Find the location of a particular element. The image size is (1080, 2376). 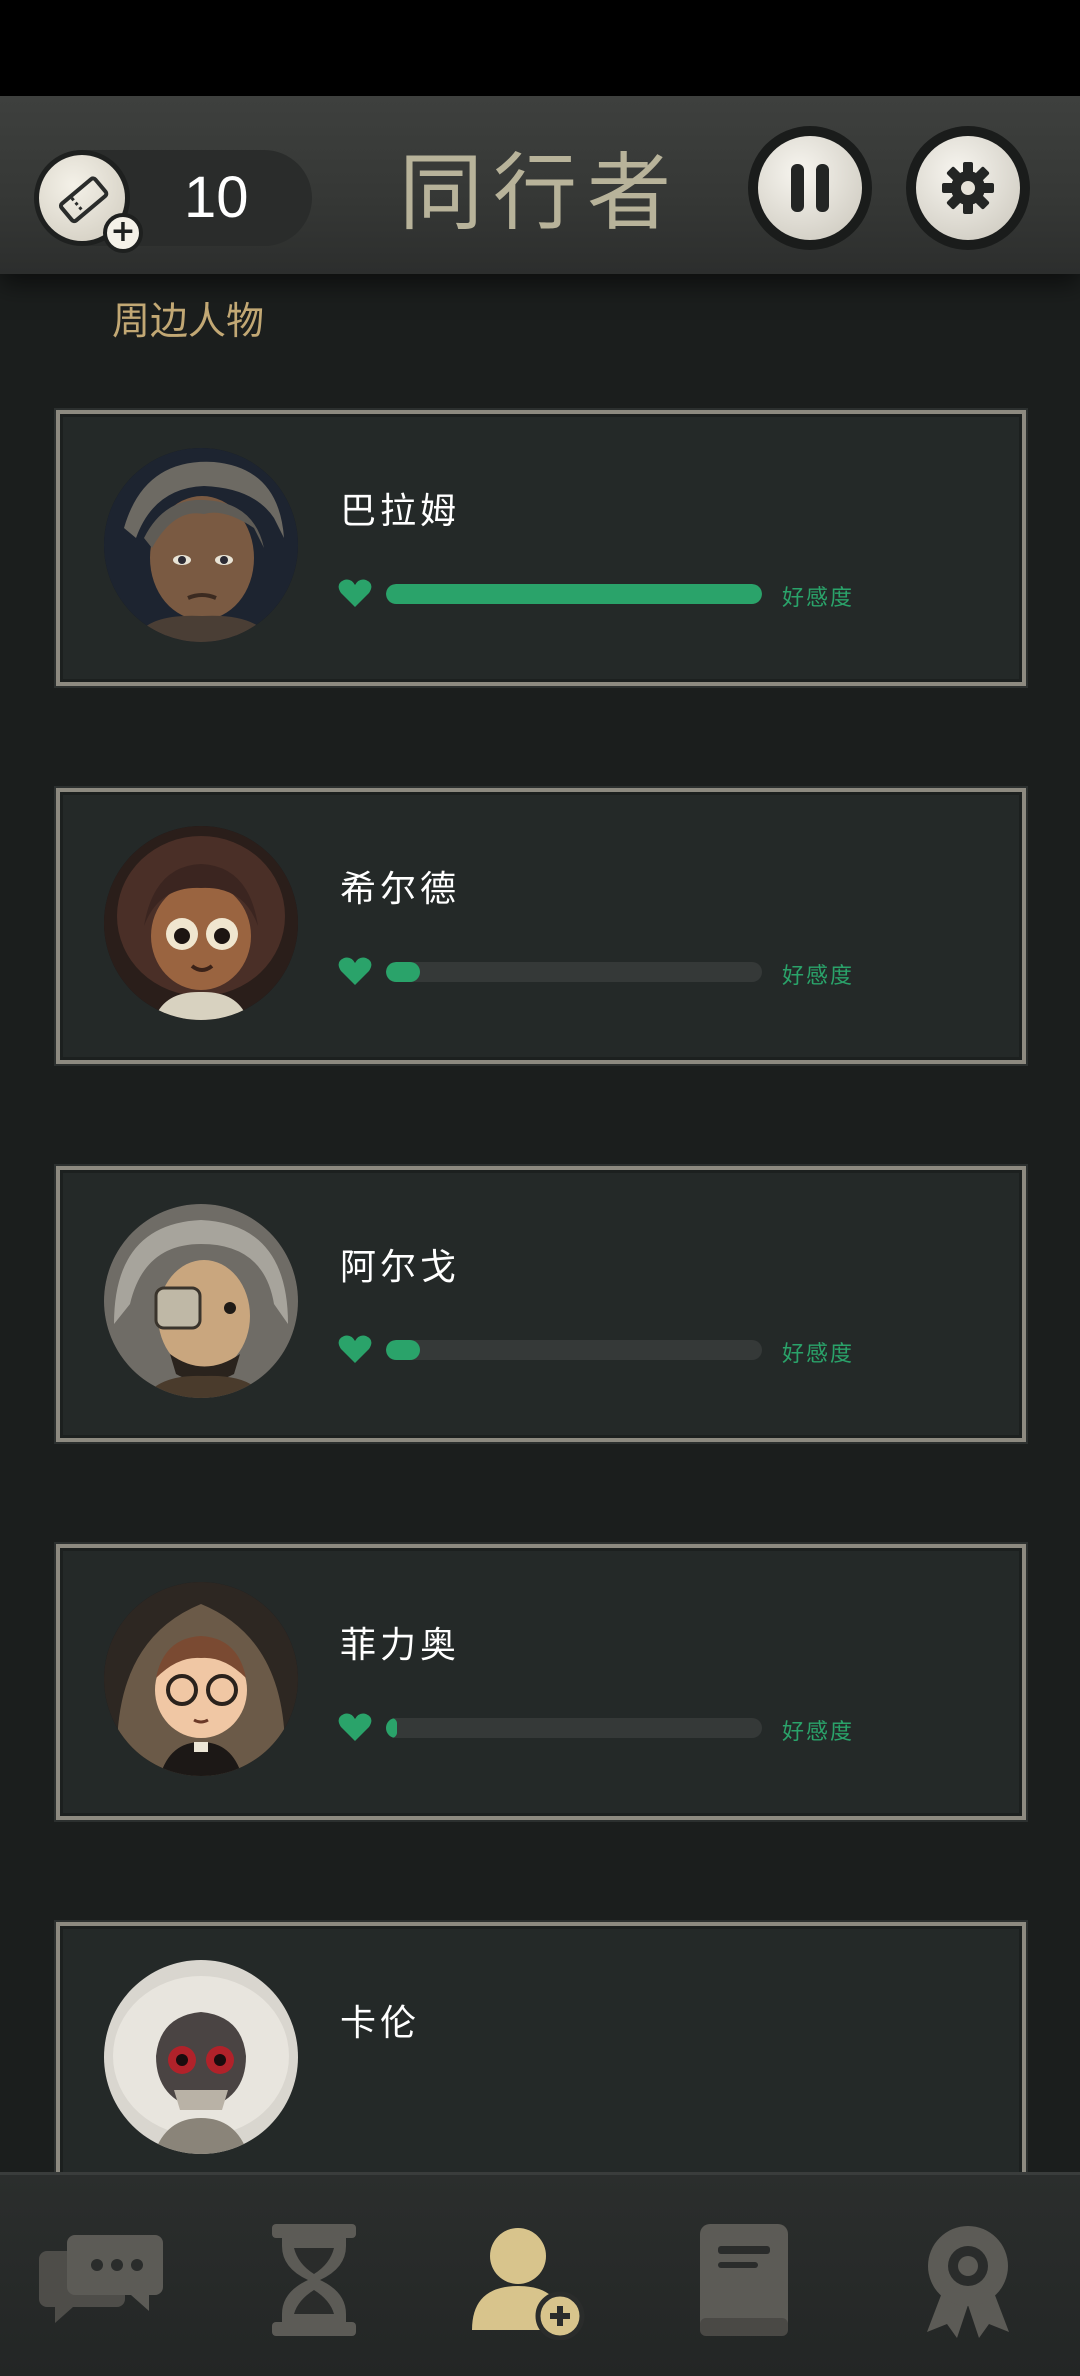

companion-card-karen: 卡伦 is located at coordinates (541, 2060).